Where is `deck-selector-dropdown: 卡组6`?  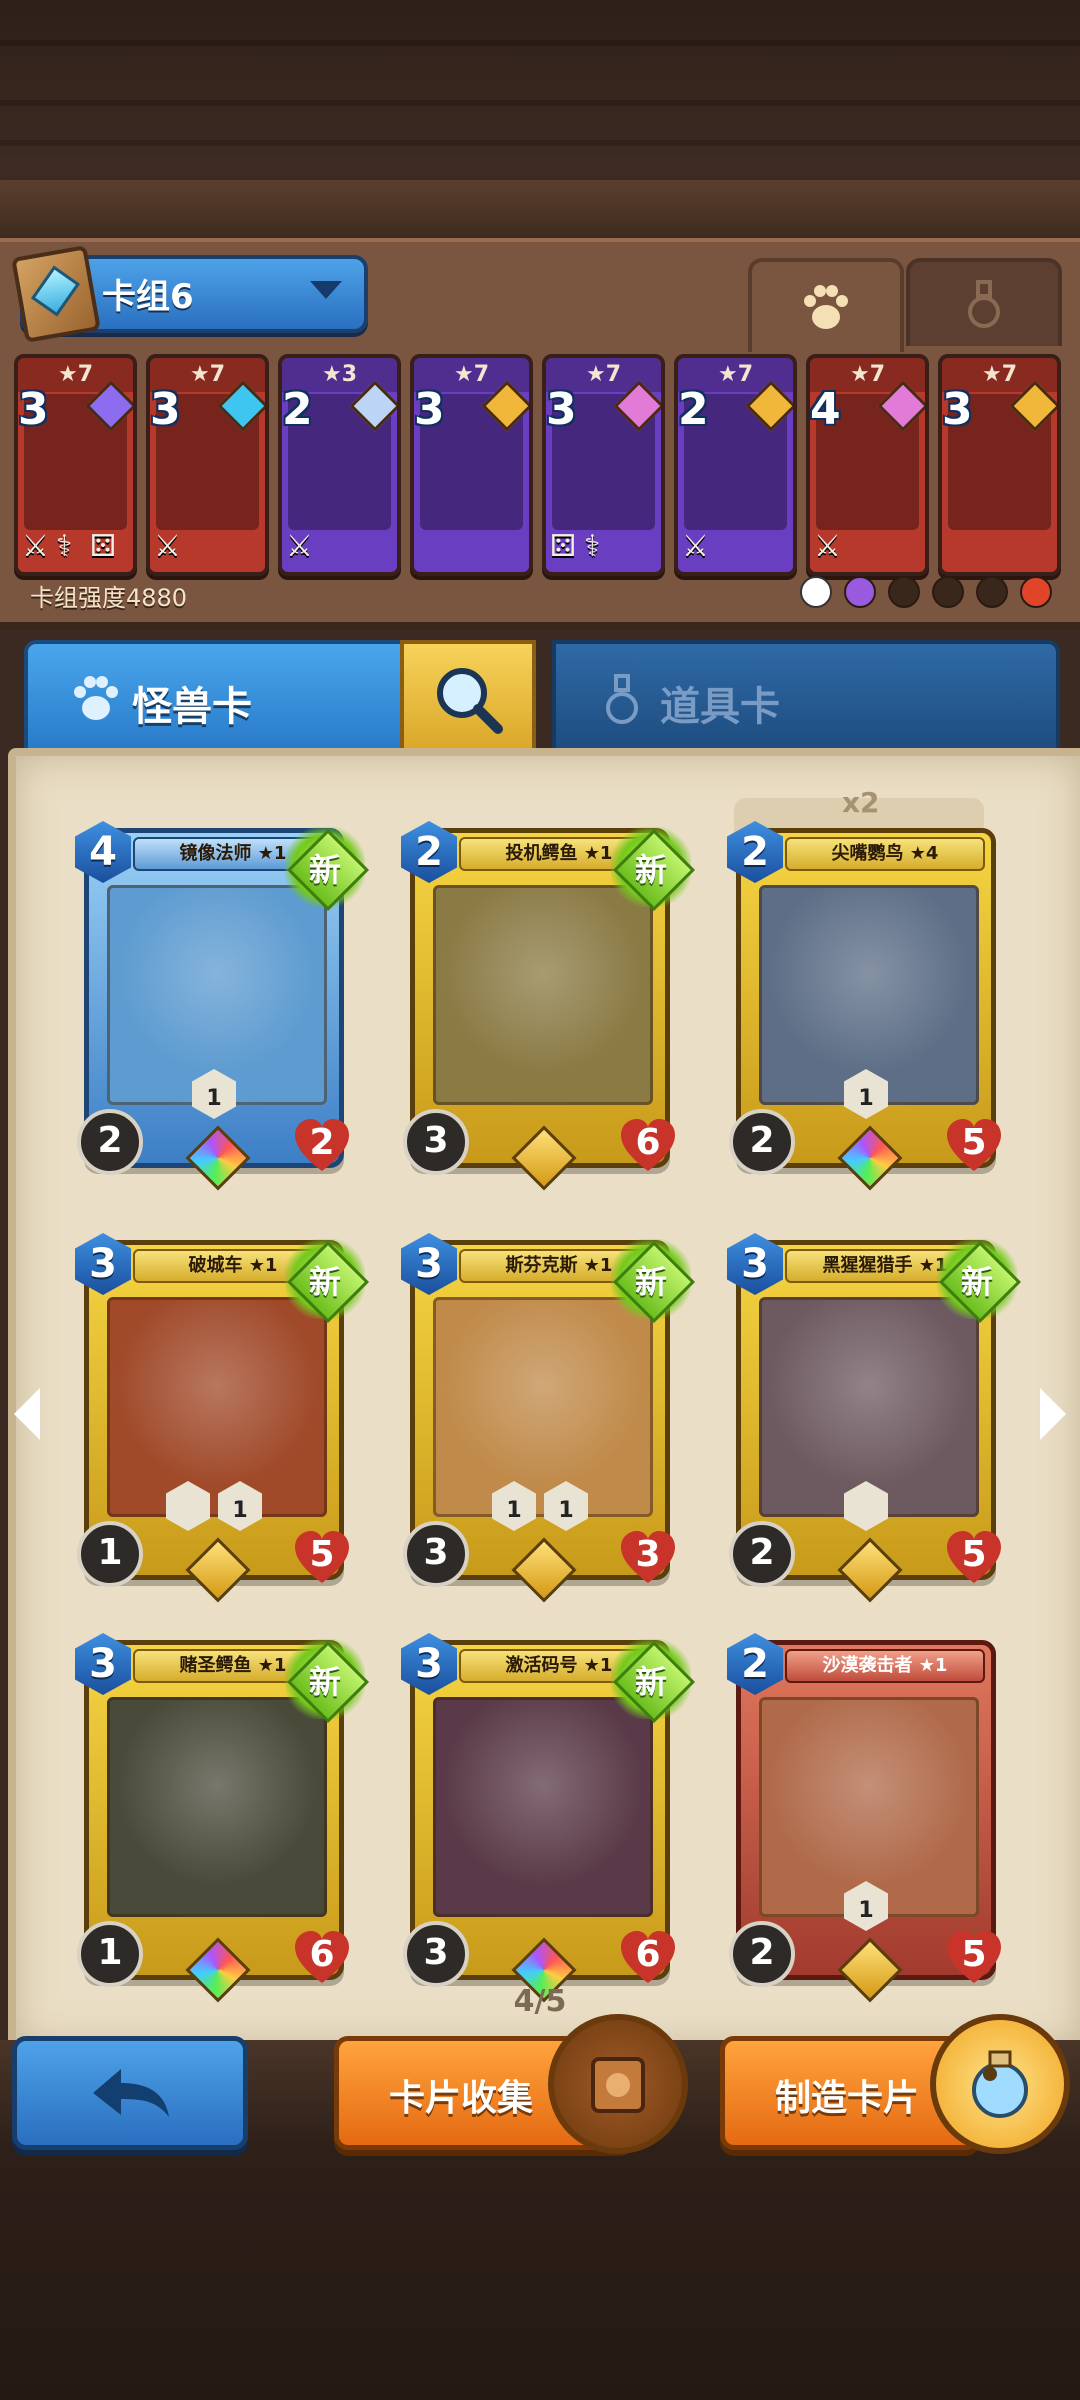 deck-selector-dropdown: 卡组6 is located at coordinates (189, 294).